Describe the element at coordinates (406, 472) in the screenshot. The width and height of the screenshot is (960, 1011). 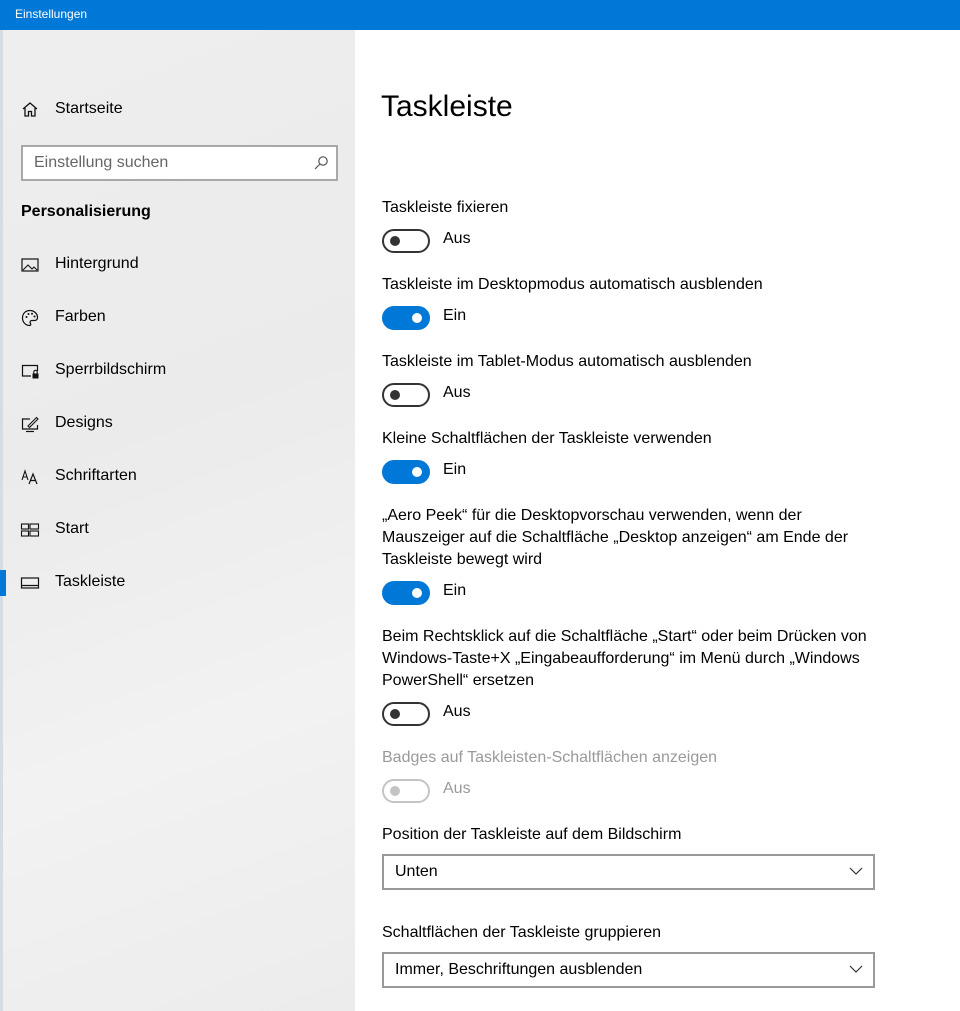
I see `small-buttons-toggle` at that location.